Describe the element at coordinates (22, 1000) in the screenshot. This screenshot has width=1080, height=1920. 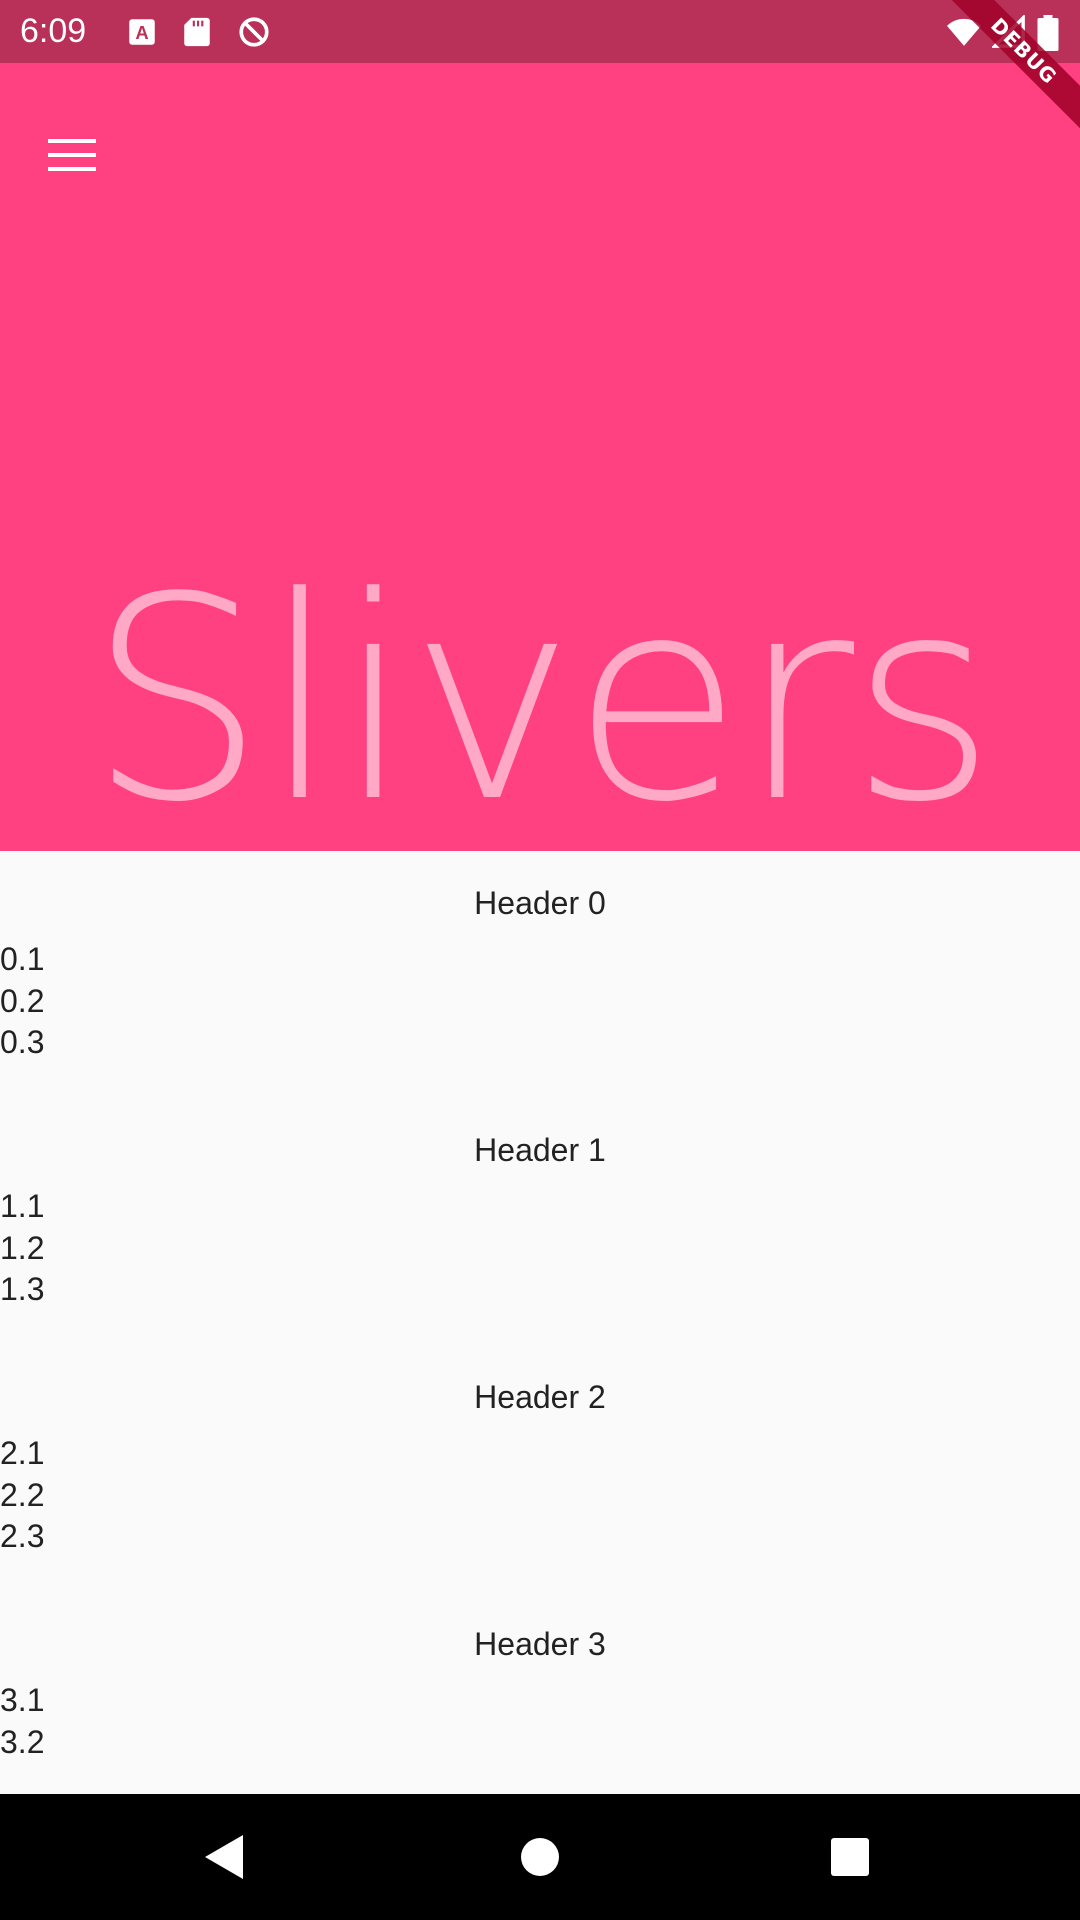
I see `list-item: 0.2` at that location.